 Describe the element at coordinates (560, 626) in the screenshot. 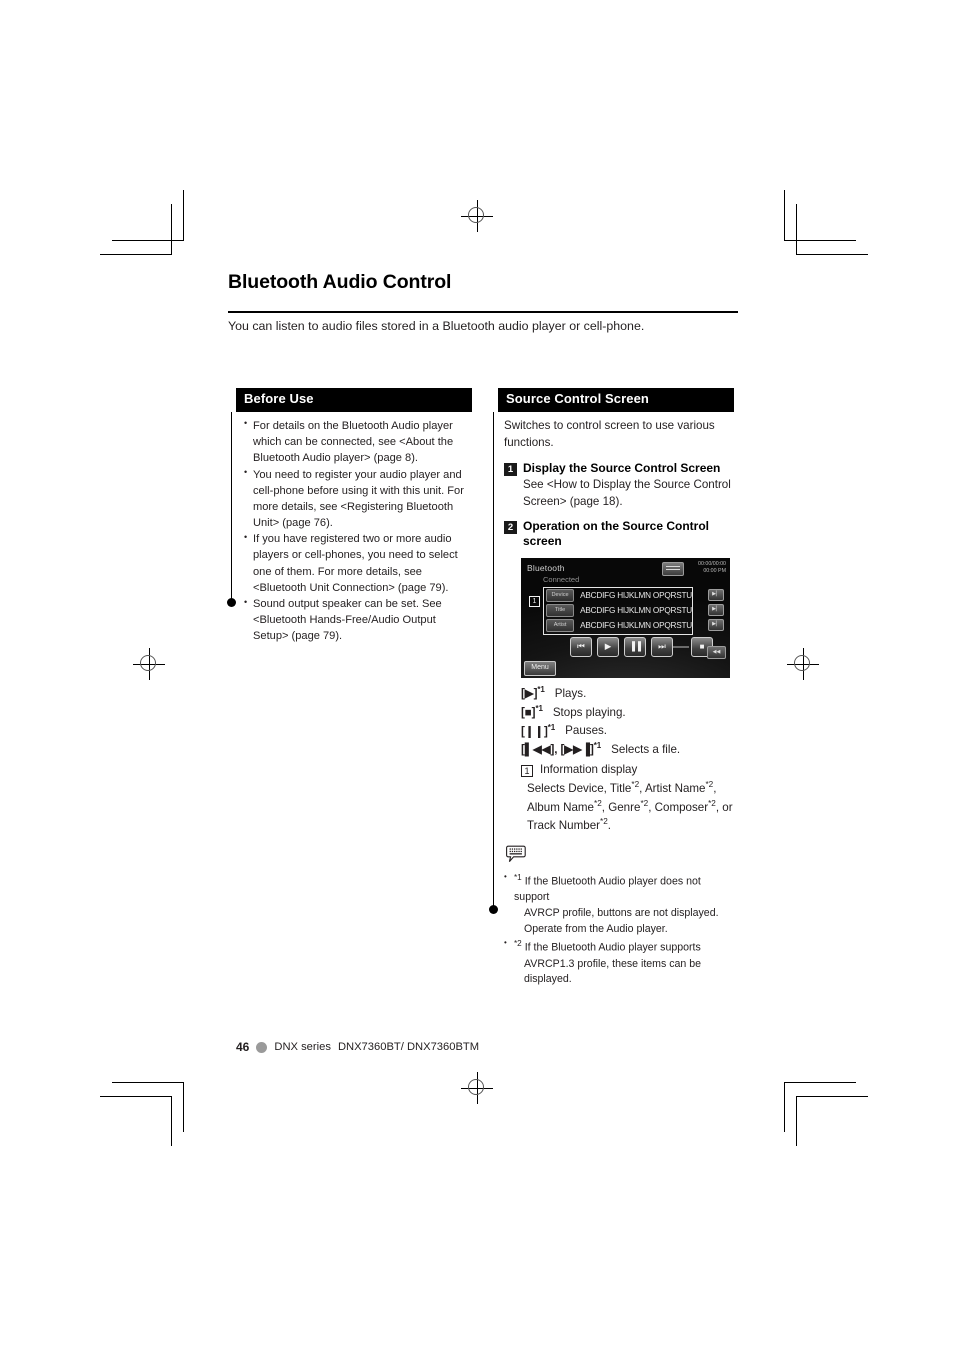

I see `device-screen-row-label: Artist` at that location.